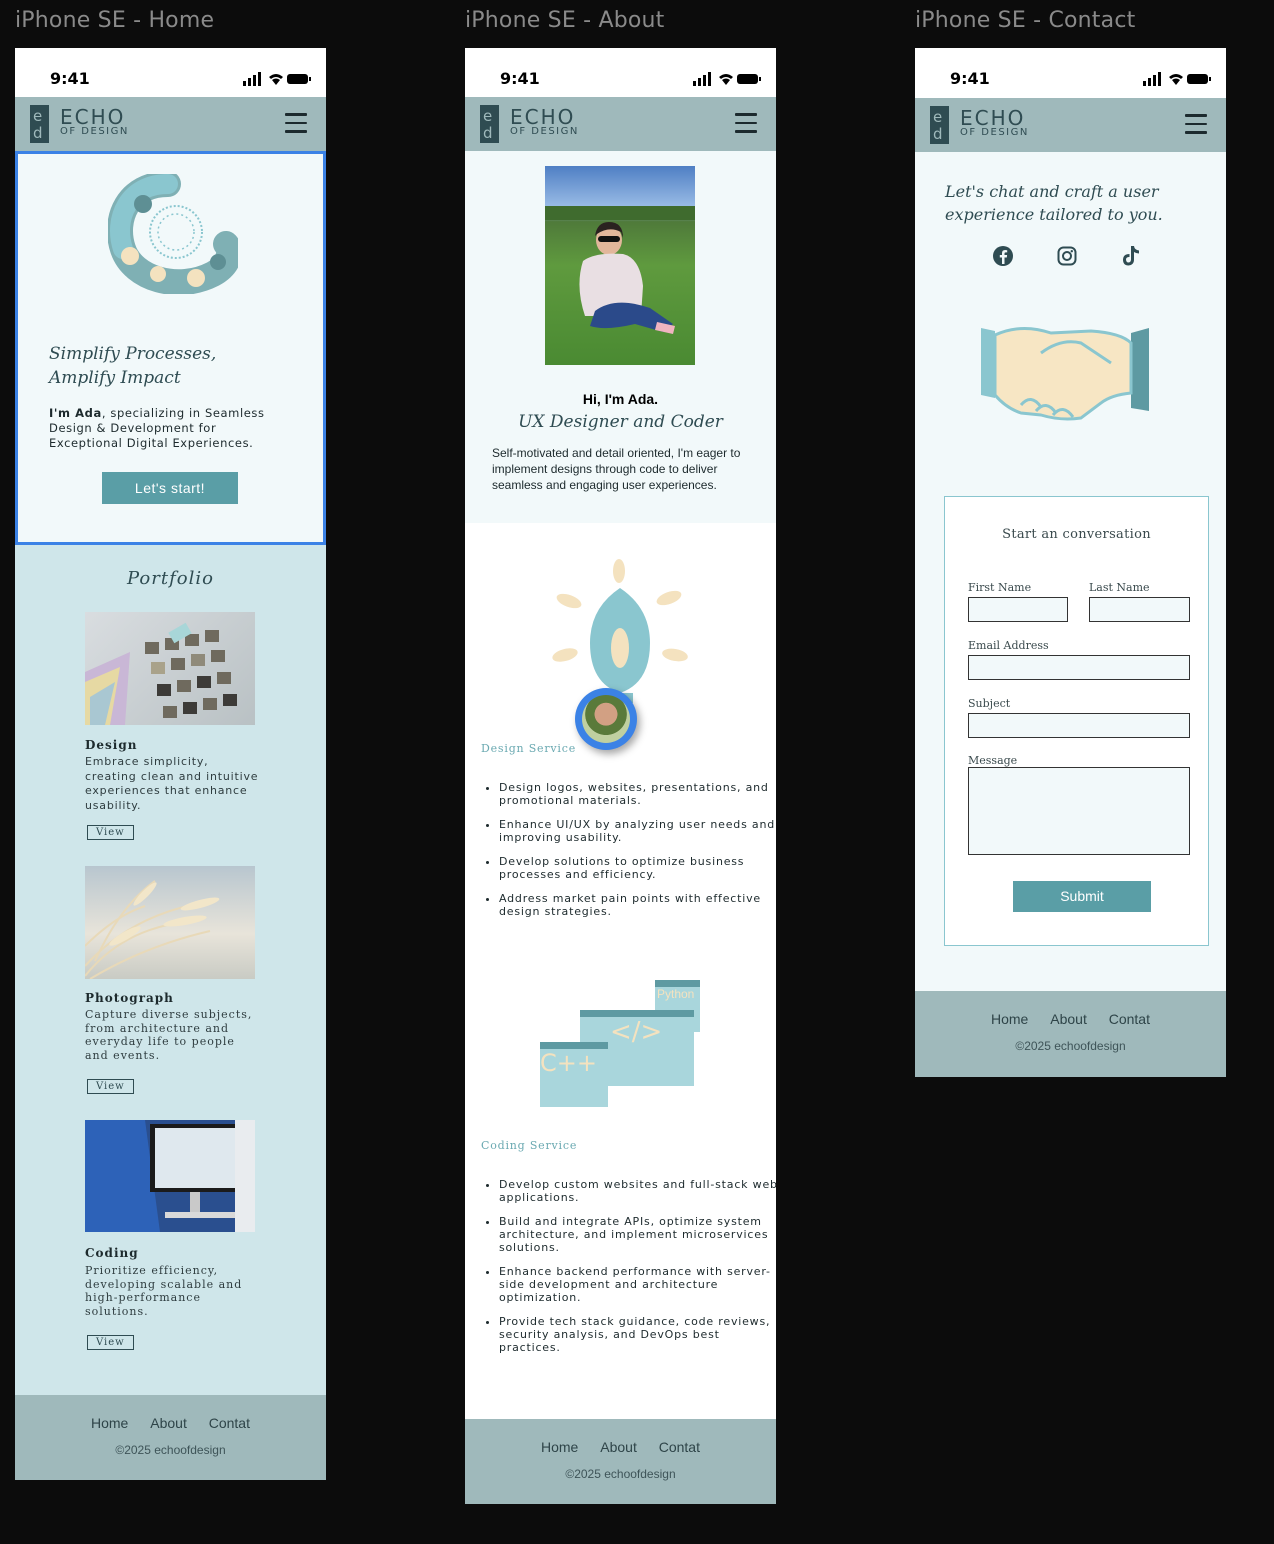 This screenshot has width=1274, height=1544. I want to click on lets-start-button: Let's start!, so click(170, 488).